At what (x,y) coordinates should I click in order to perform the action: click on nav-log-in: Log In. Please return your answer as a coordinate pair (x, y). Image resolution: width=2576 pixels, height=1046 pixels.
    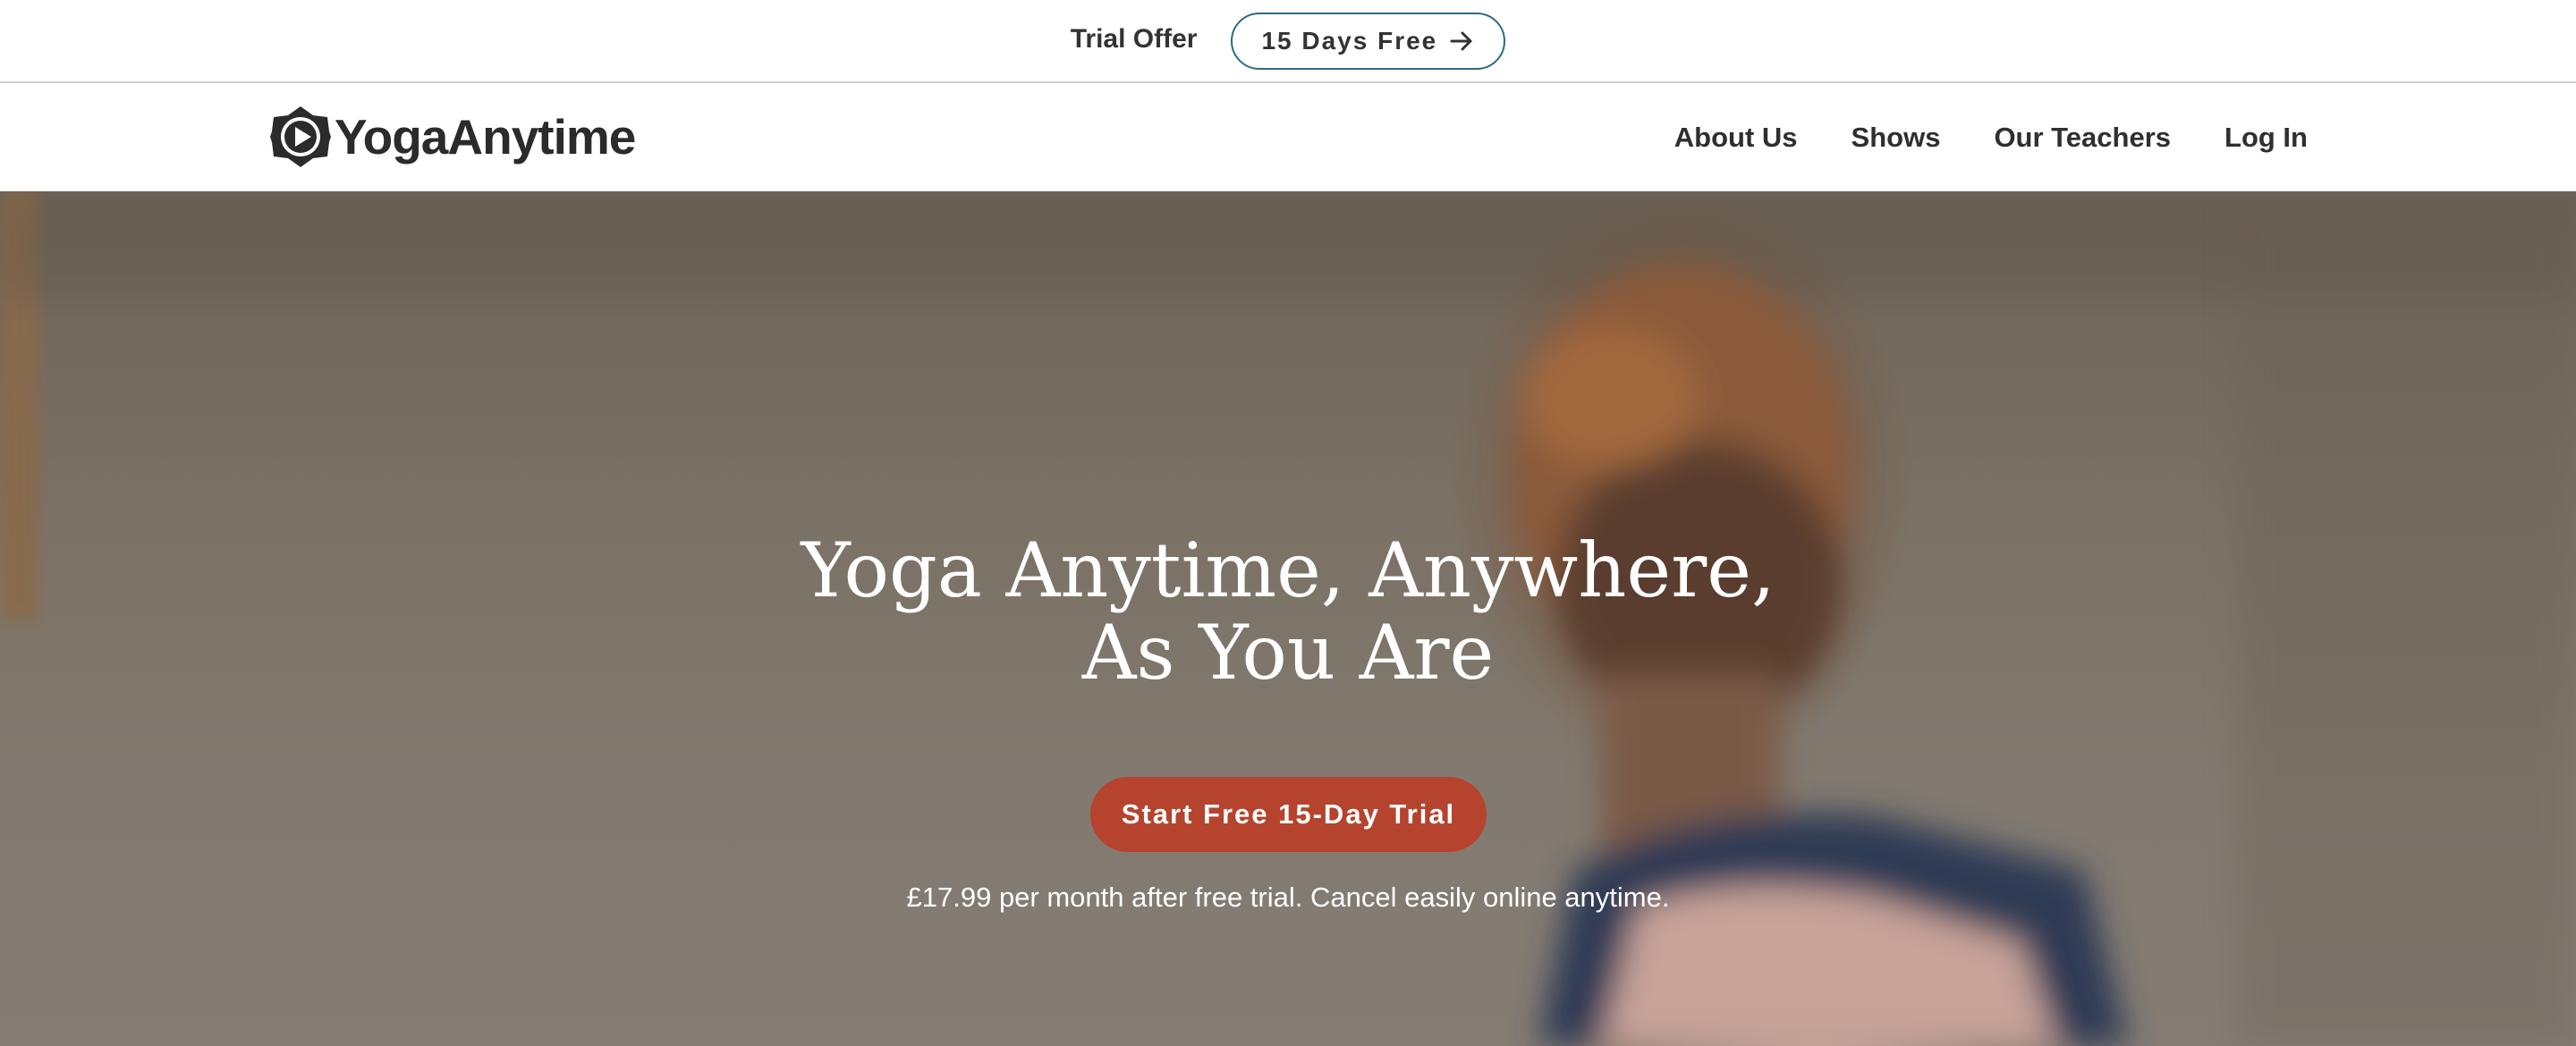
    Looking at the image, I should click on (2266, 138).